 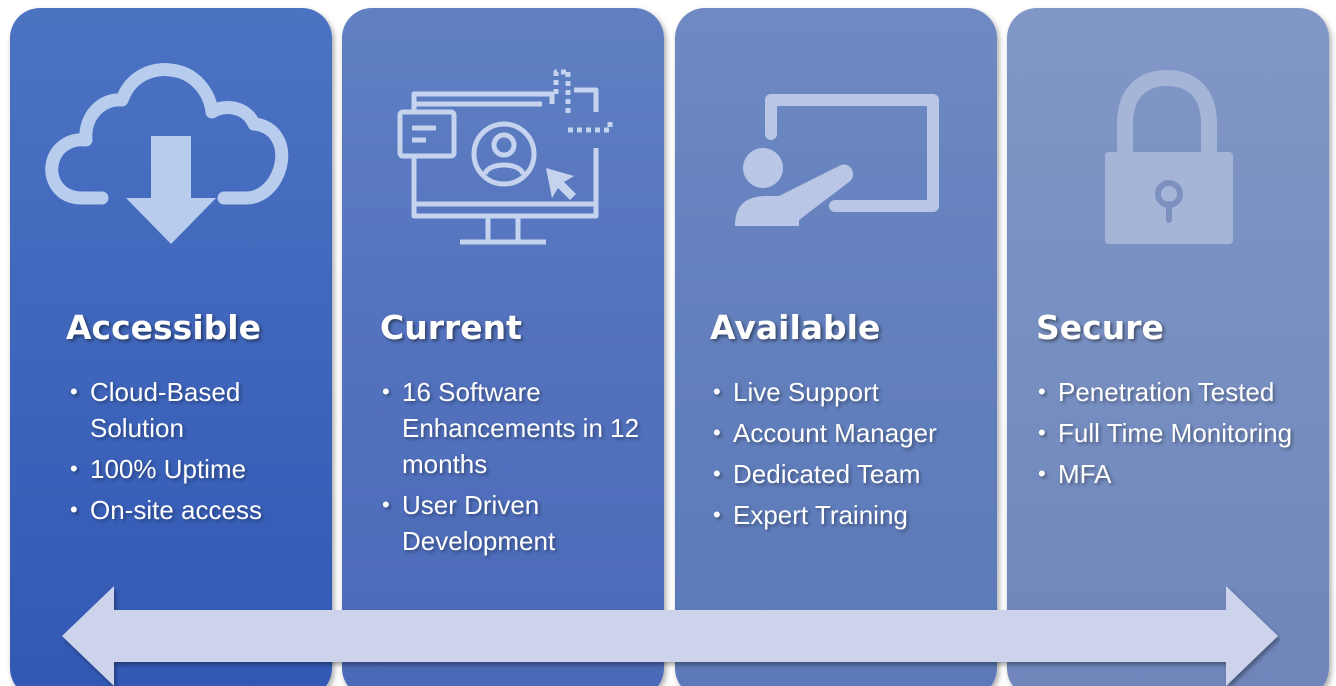 What do you see at coordinates (820, 515) in the screenshot?
I see `bullet-text: Expert Training` at bounding box center [820, 515].